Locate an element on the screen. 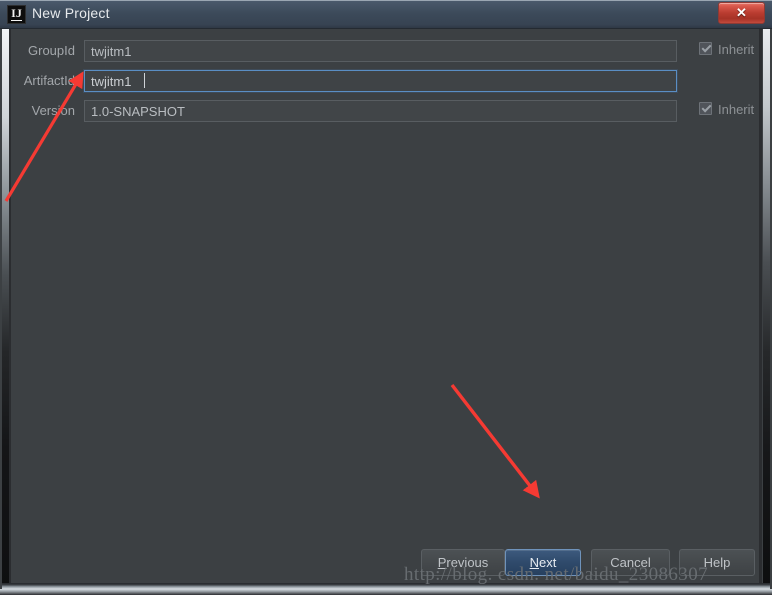  intellij-idea-icon: IJ is located at coordinates (16, 14).